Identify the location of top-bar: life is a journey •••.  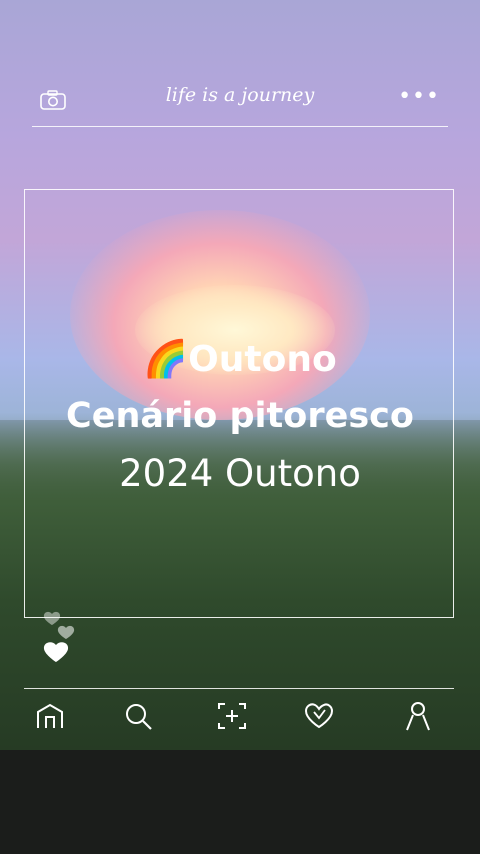
(240, 103).